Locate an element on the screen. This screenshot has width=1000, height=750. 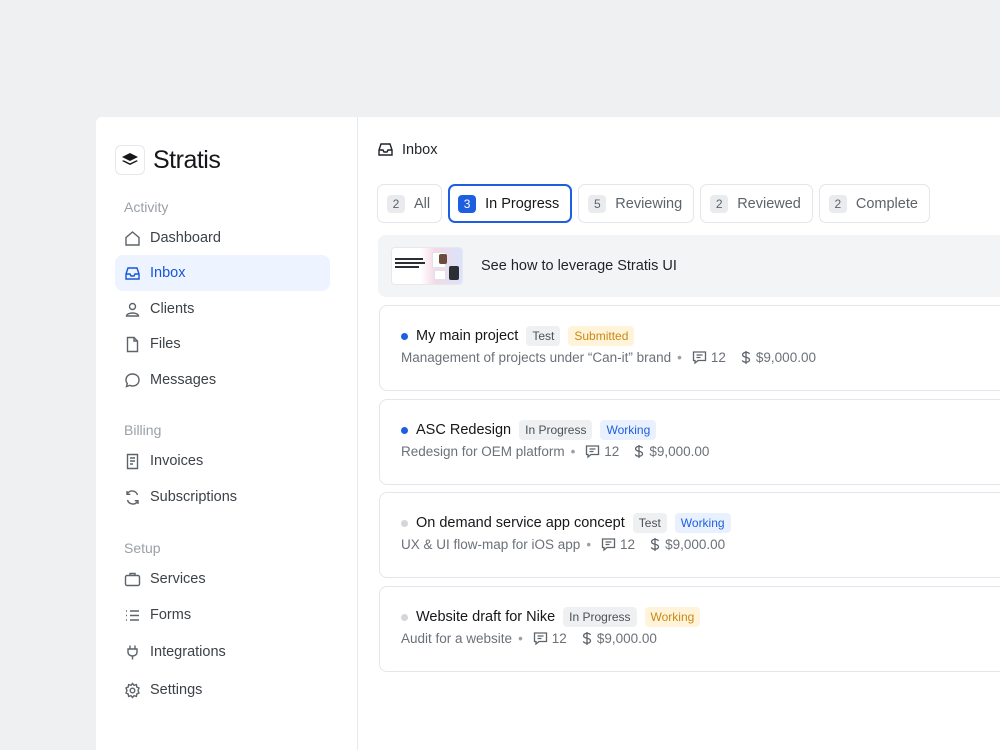
project-title: My main project is located at coordinates (467, 336).